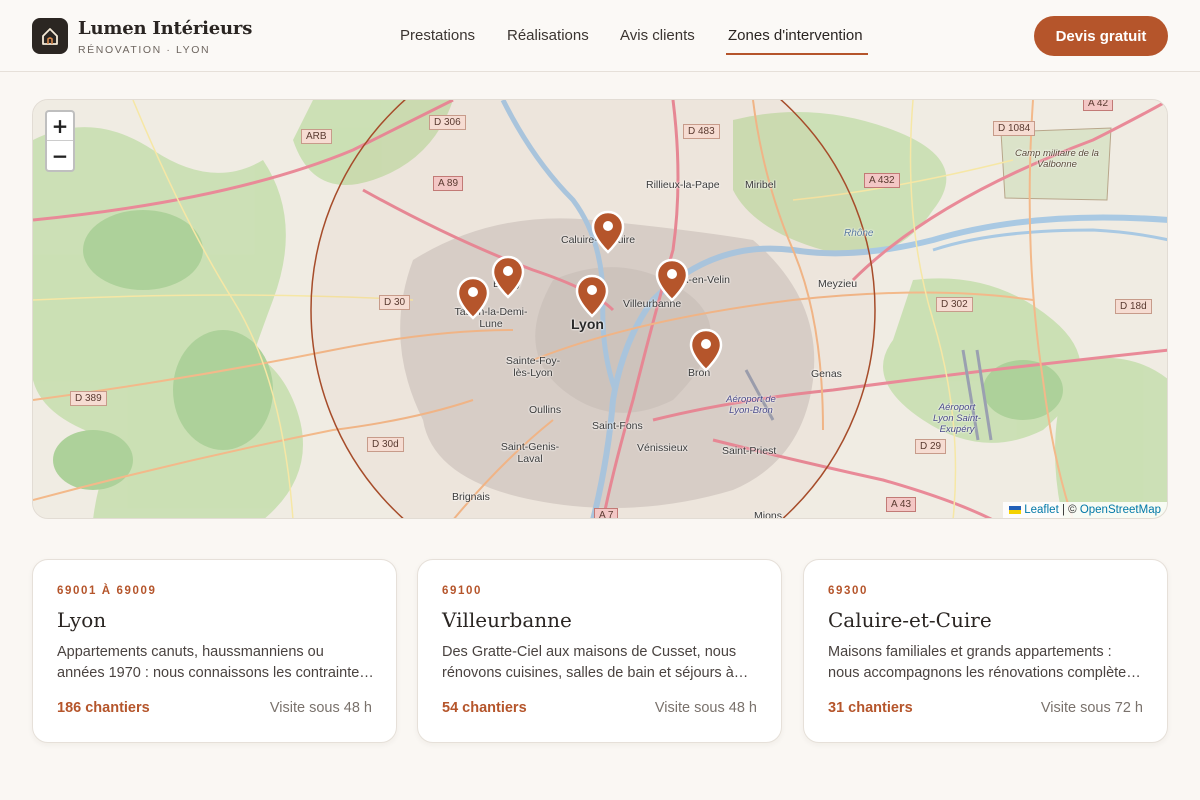 Image resolution: width=1200 pixels, height=800 pixels. What do you see at coordinates (316, 136) in the screenshot?
I see `road-shield: ARB` at bounding box center [316, 136].